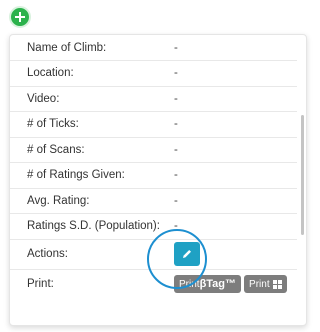  Describe the element at coordinates (153, 48) in the screenshot. I see `row-name-of-climb: Name of Climb: -` at that location.